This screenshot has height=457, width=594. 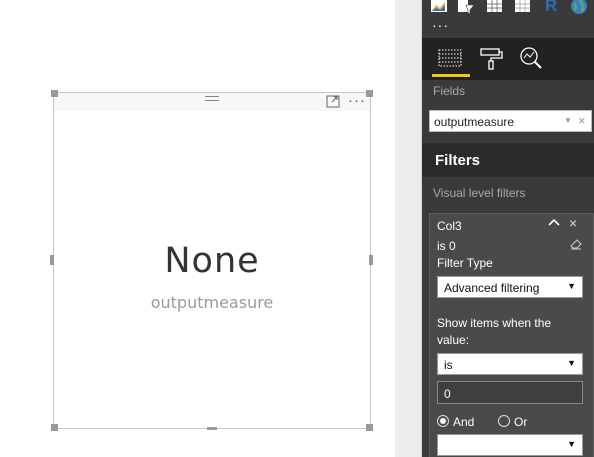 What do you see at coordinates (369, 93) in the screenshot?
I see `resize-handle-top-right` at bounding box center [369, 93].